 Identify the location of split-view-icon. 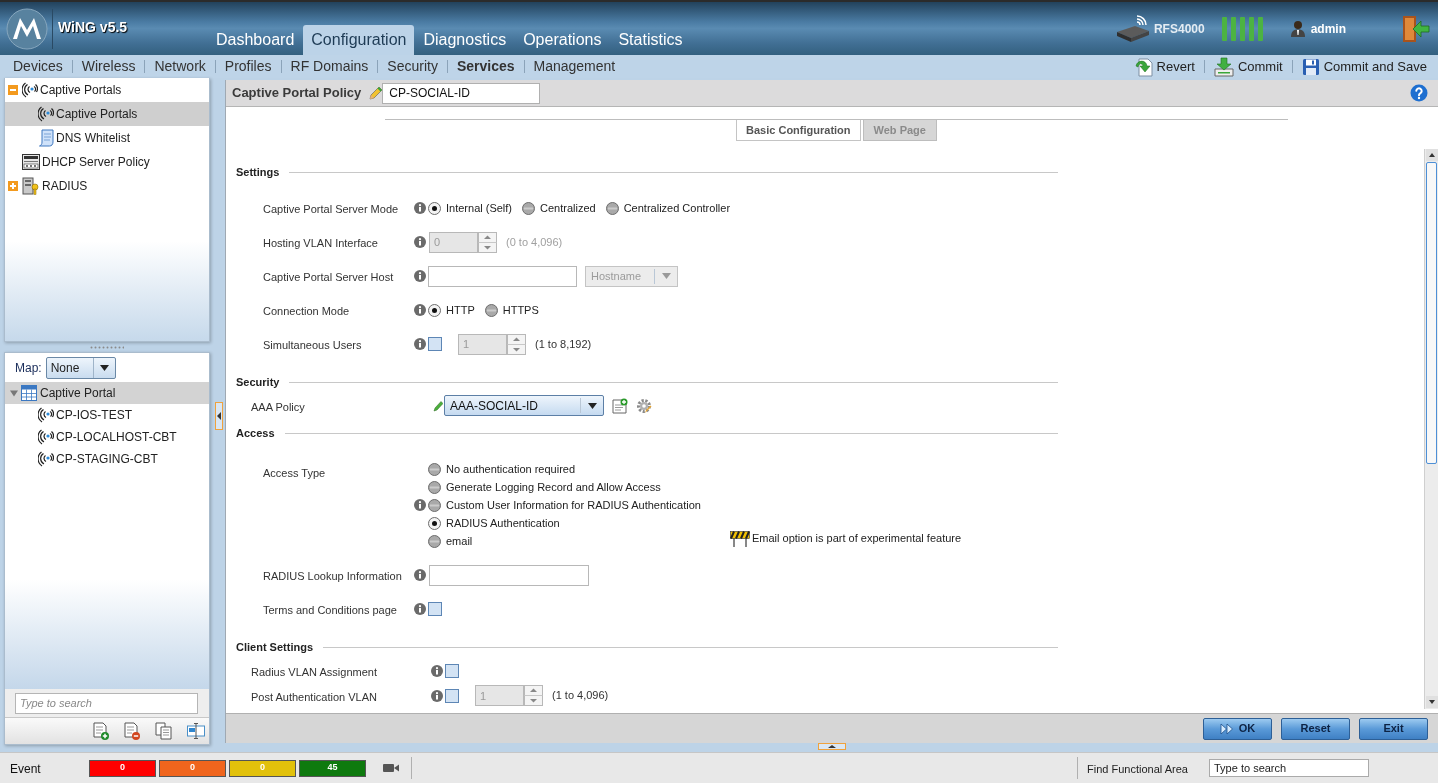
(196, 731).